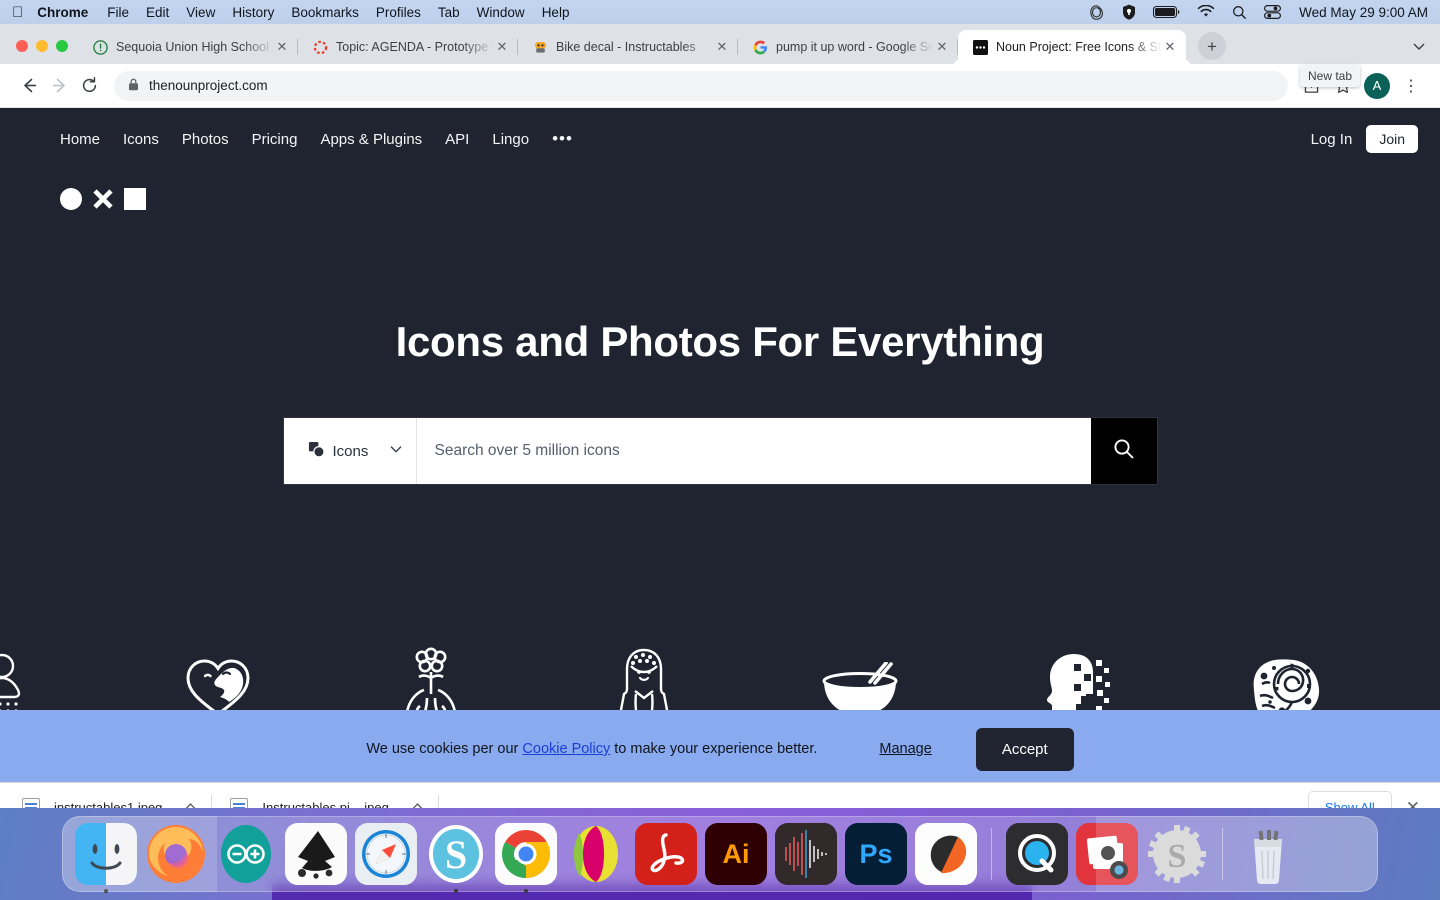  What do you see at coordinates (316, 854) in the screenshot?
I see `dock-item-inkscape` at bounding box center [316, 854].